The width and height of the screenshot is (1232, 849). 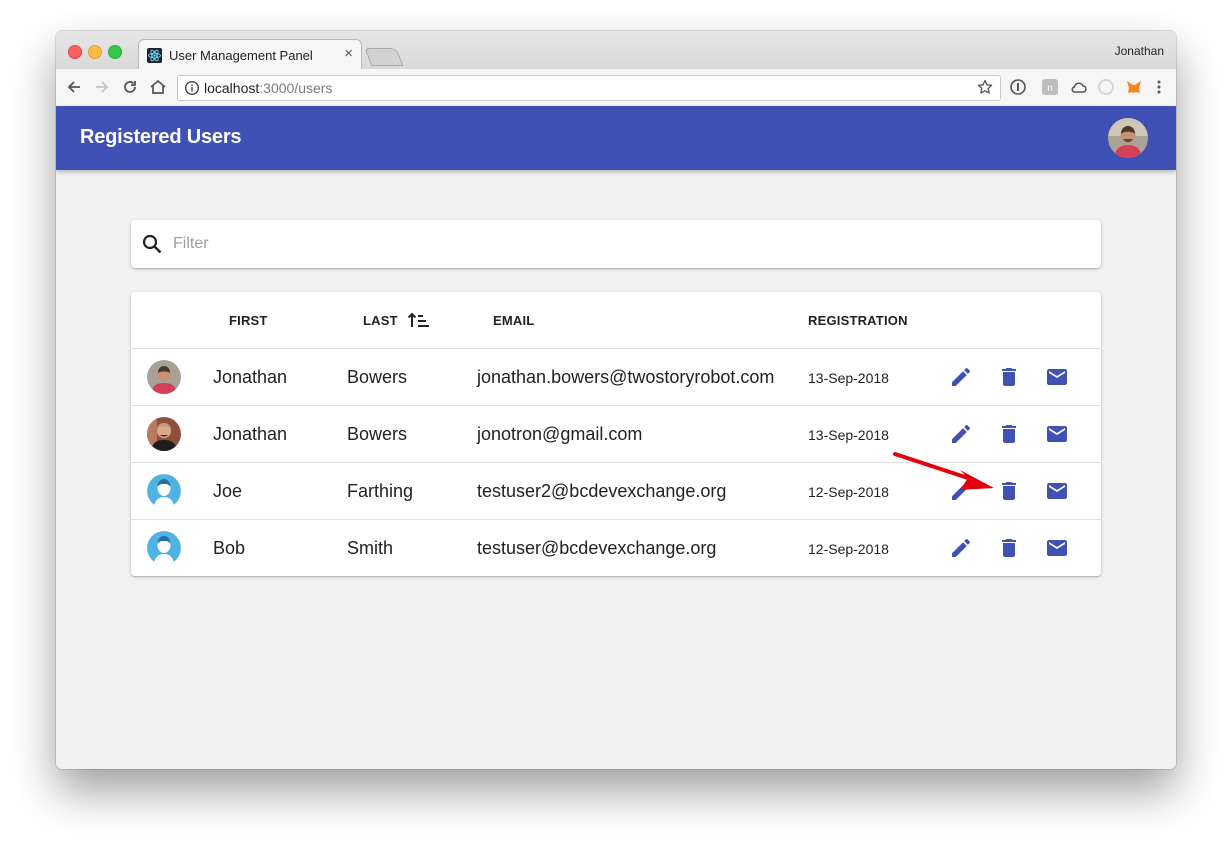 I want to click on cell-first: Bob, so click(x=229, y=548).